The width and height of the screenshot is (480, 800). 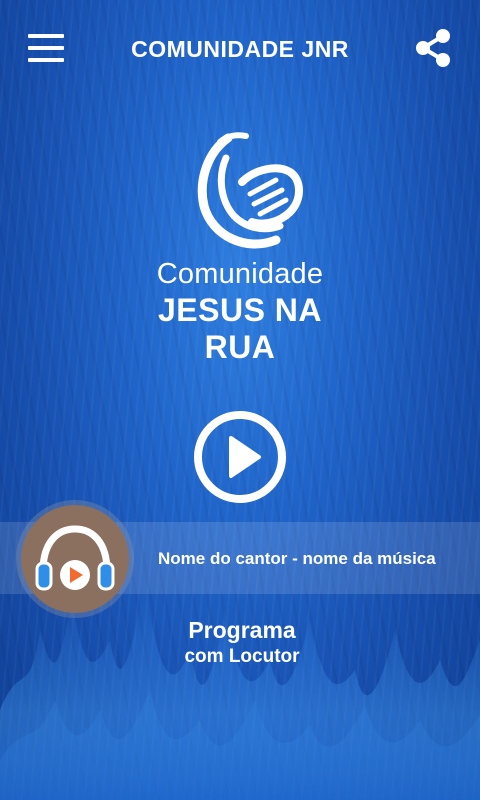 I want to click on app-title: COMUNIDADE JNR, so click(x=240, y=49).